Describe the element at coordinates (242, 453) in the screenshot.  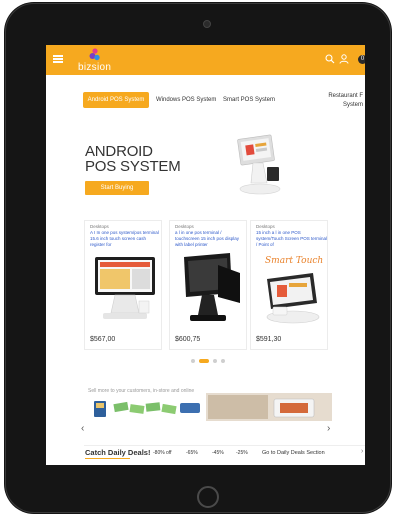
I see `discount-filter: -25%` at that location.